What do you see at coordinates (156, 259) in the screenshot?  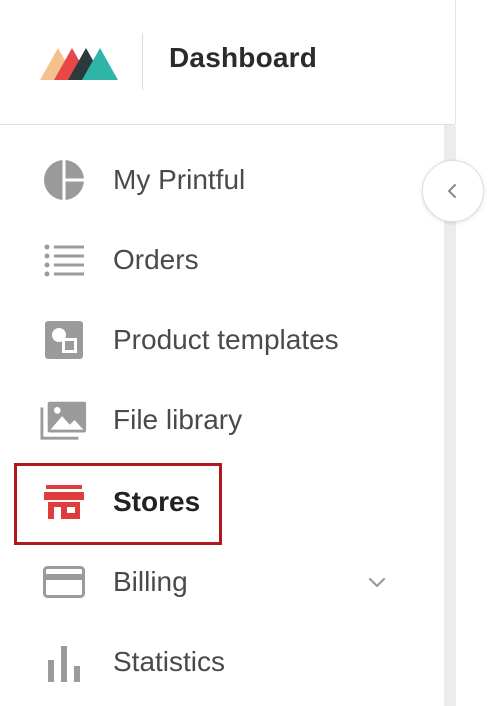 I see `sidebar-item-label: Orders` at bounding box center [156, 259].